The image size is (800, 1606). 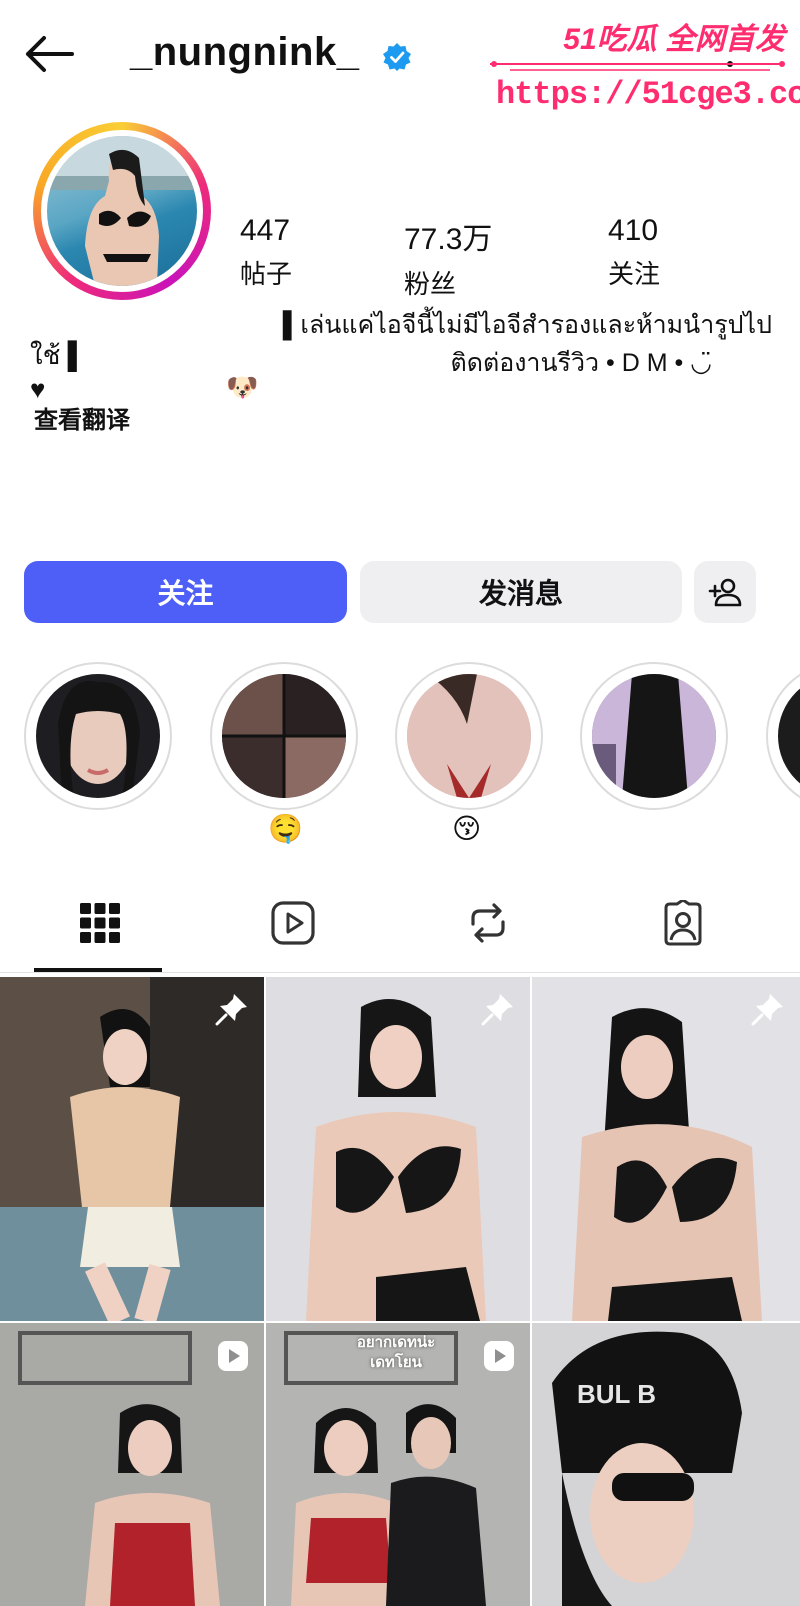 I want to click on watermark-url: https://51cge3.com, so click(x=648, y=94).